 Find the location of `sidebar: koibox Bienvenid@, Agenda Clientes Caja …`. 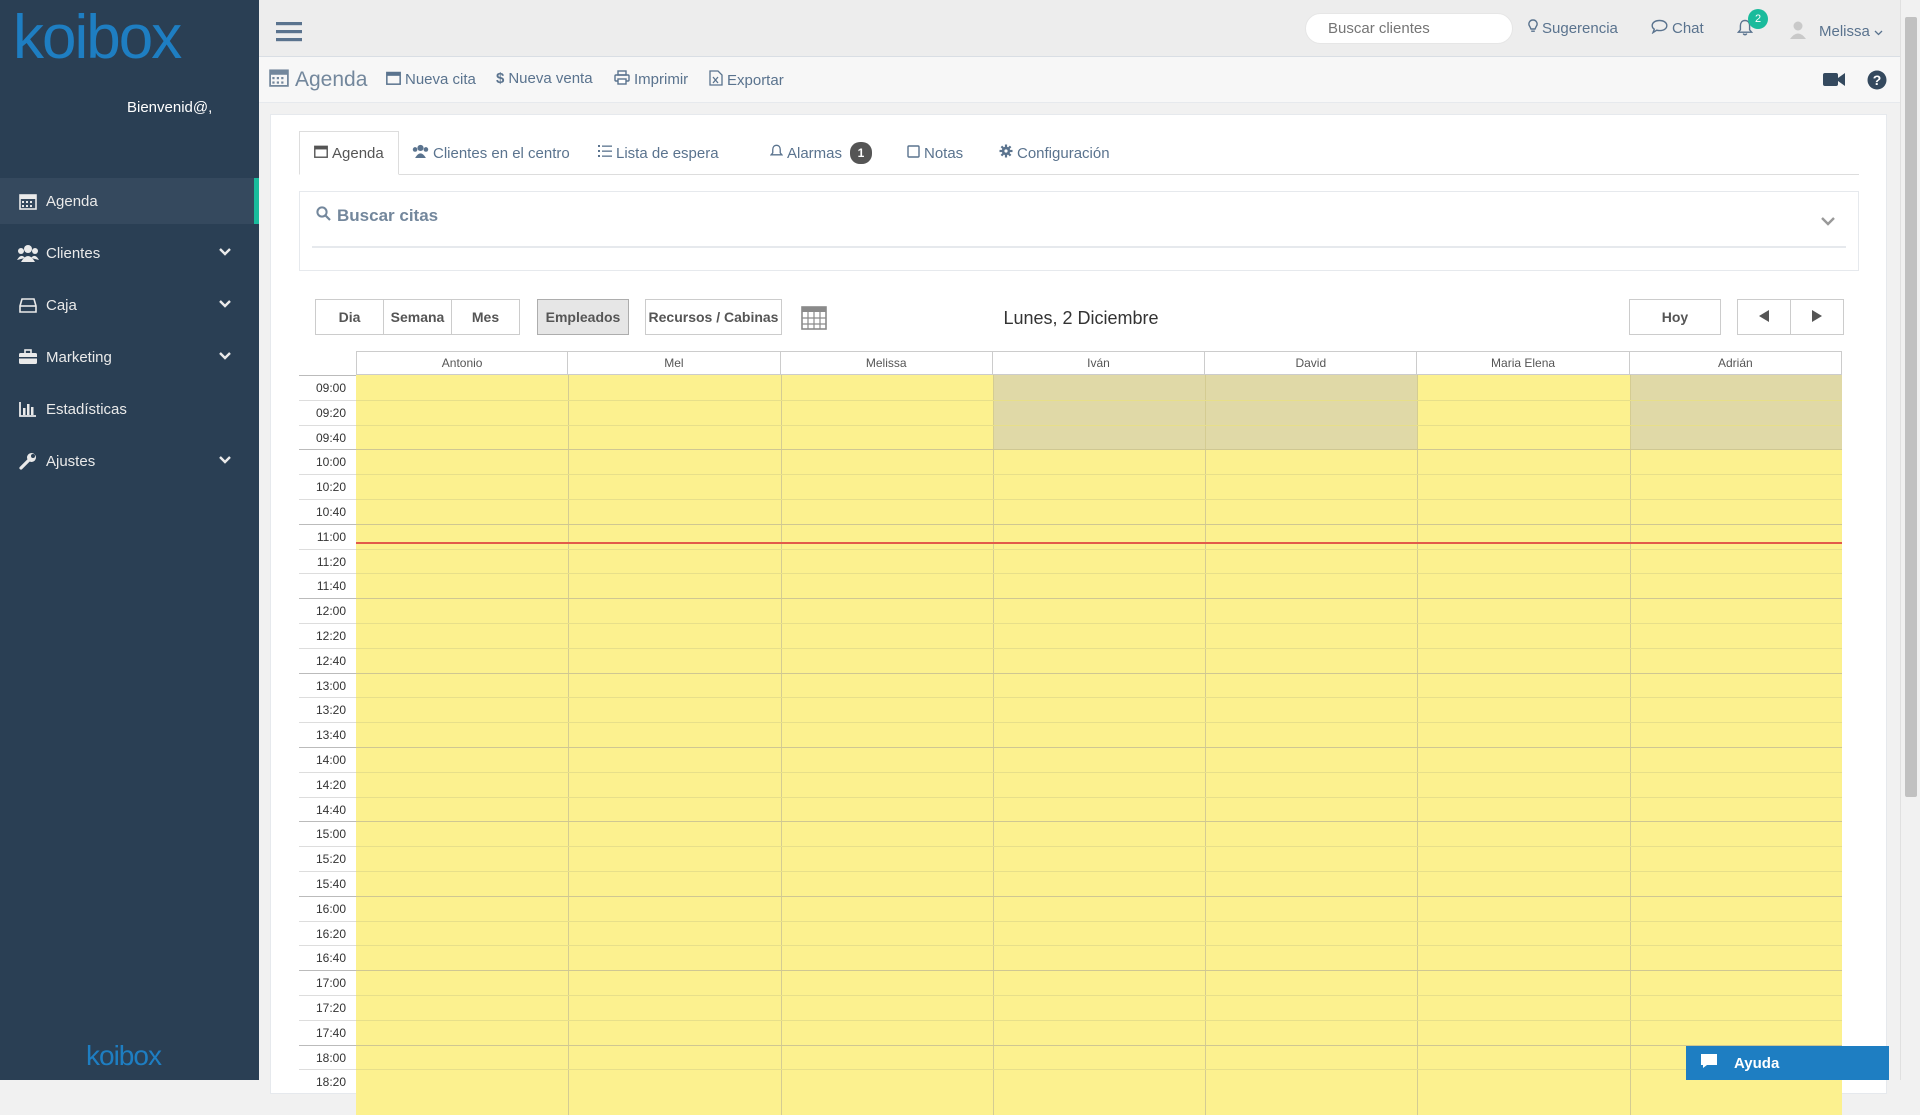

sidebar: koibox Bienvenid@, Agenda Clientes Caja … is located at coordinates (129, 540).